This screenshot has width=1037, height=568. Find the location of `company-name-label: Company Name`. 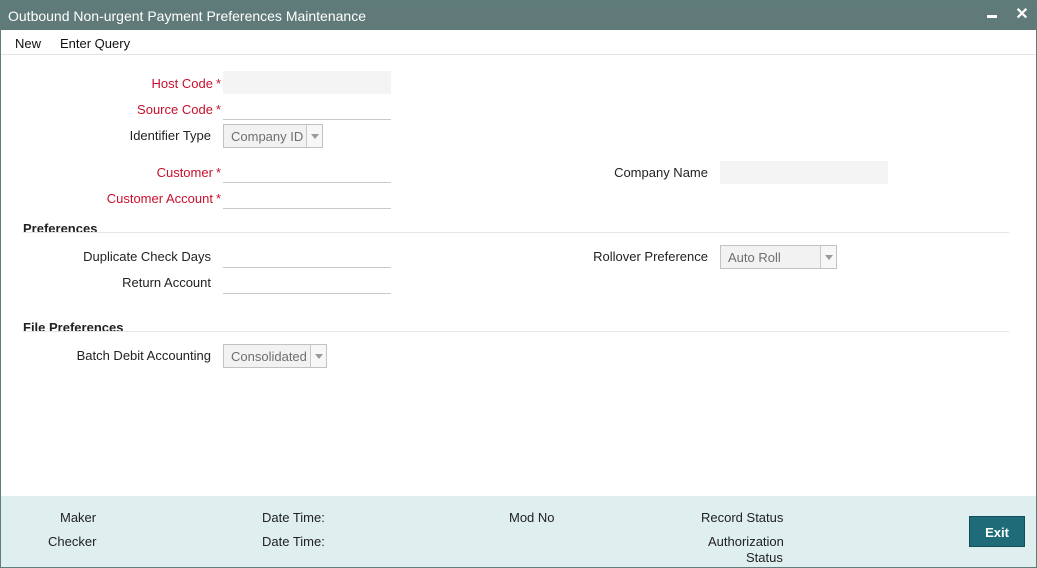

company-name-label: Company Name is located at coordinates (661, 172).